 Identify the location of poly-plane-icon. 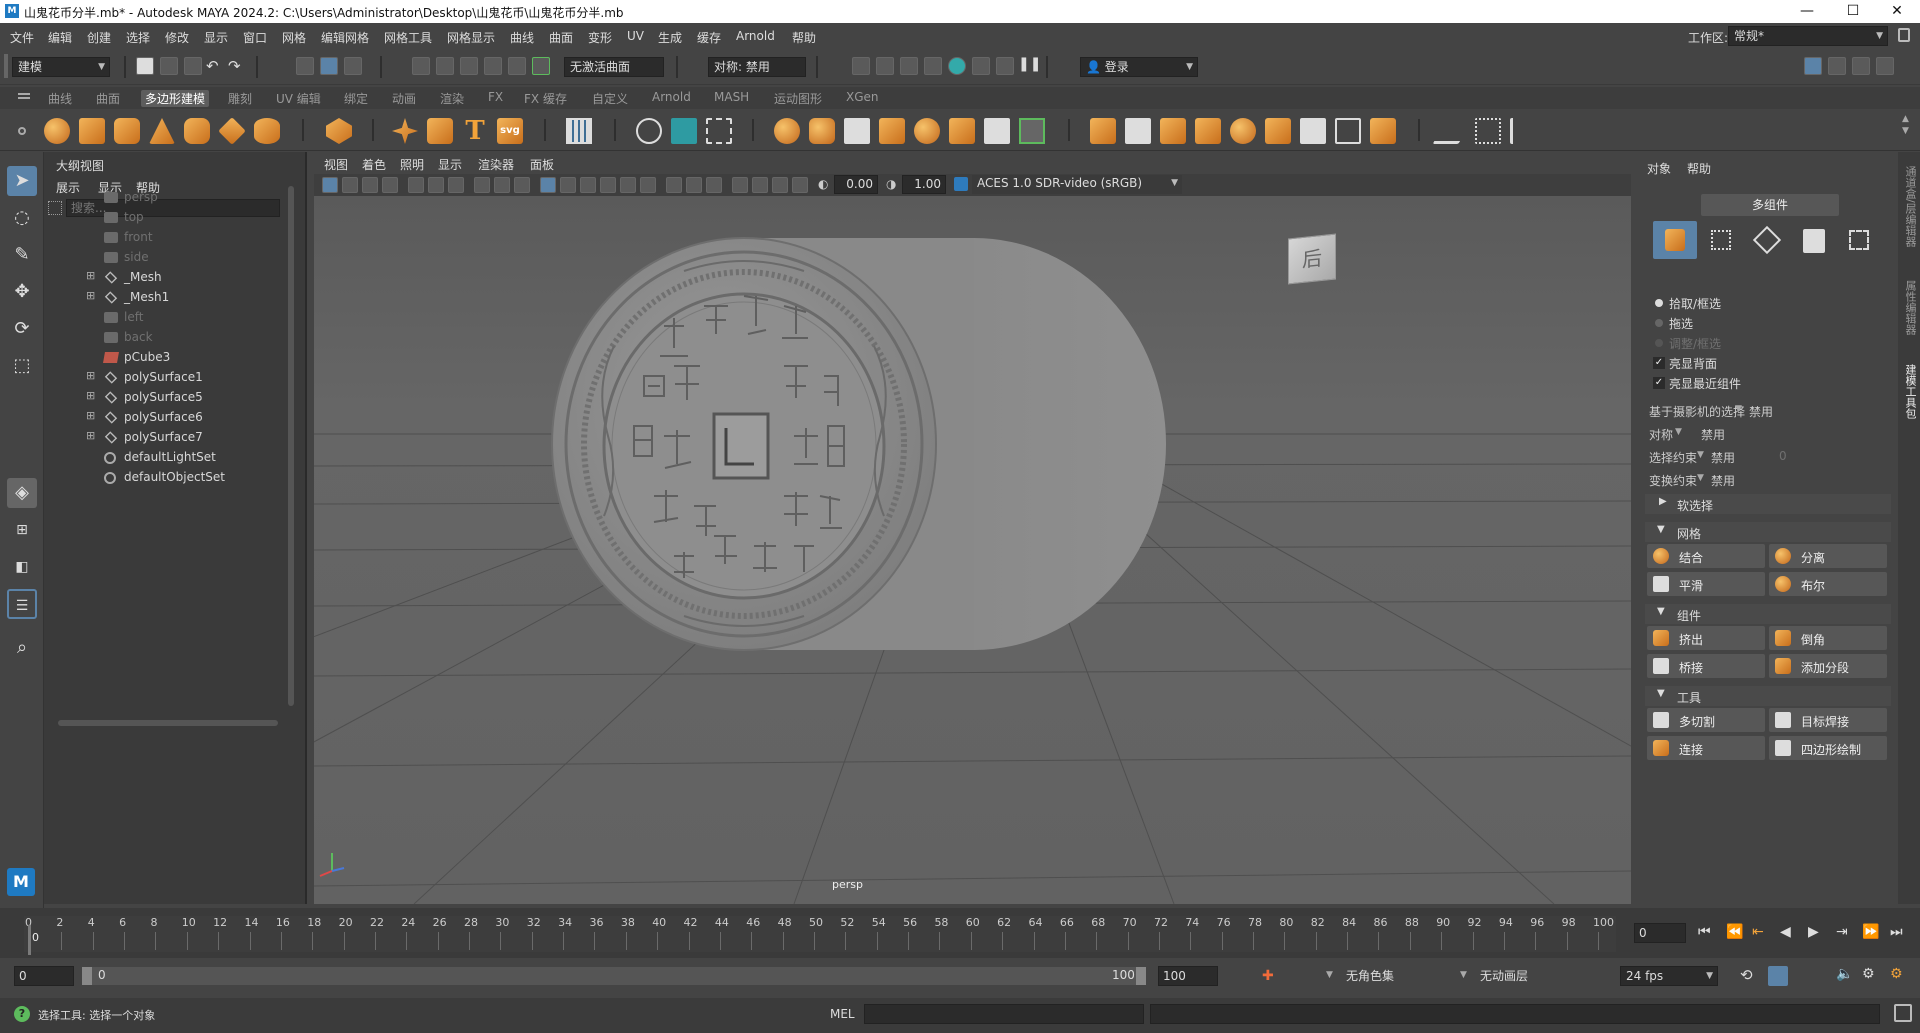
(232, 131).